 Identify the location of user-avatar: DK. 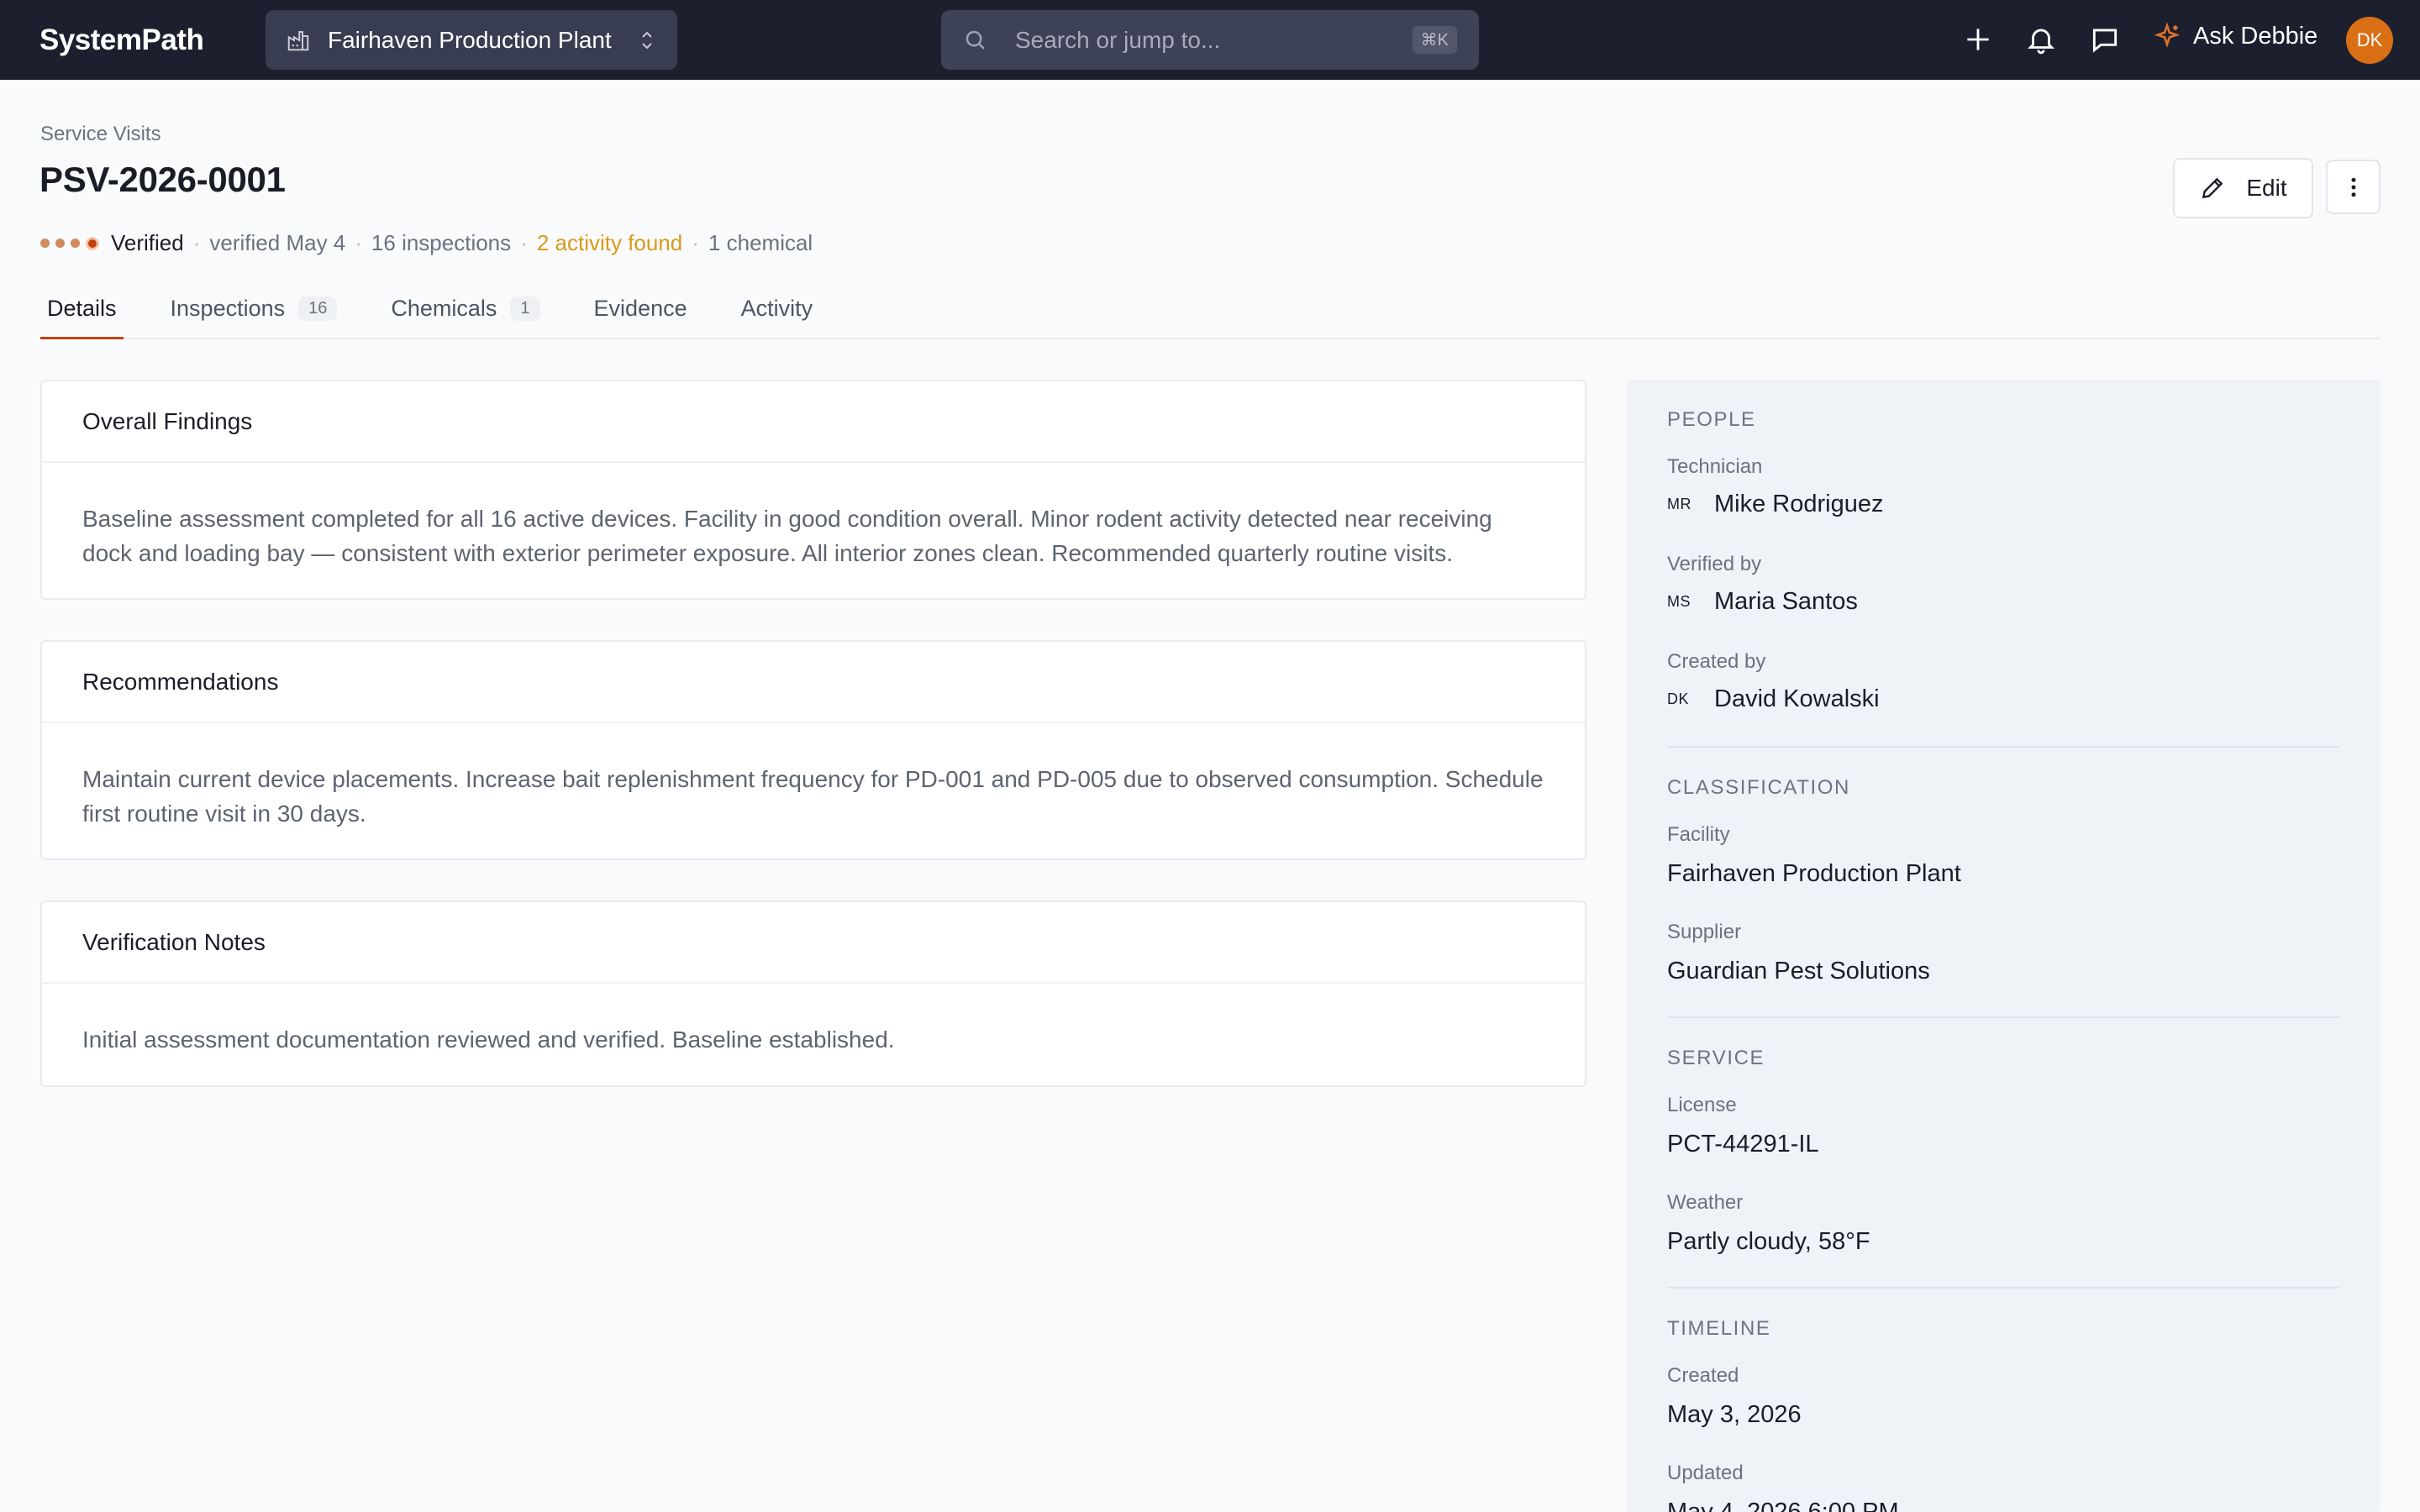
(2369, 40).